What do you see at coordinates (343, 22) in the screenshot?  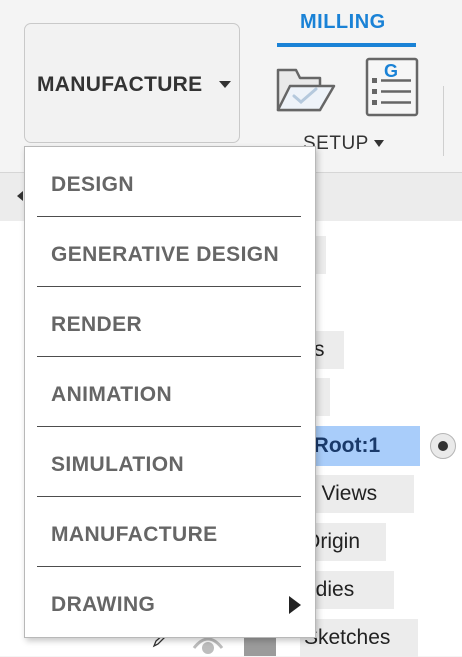 I see `tab-milling: MILLING` at bounding box center [343, 22].